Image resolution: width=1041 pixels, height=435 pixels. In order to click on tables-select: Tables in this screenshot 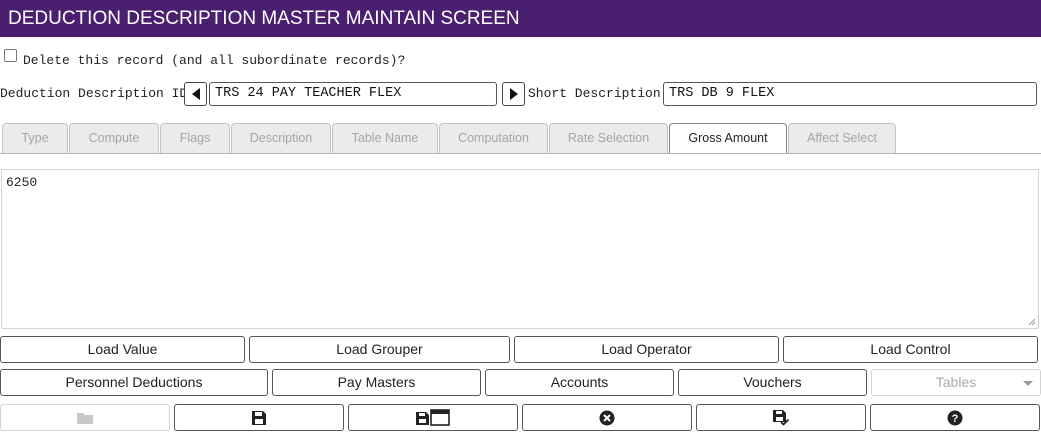, I will do `click(956, 382)`.